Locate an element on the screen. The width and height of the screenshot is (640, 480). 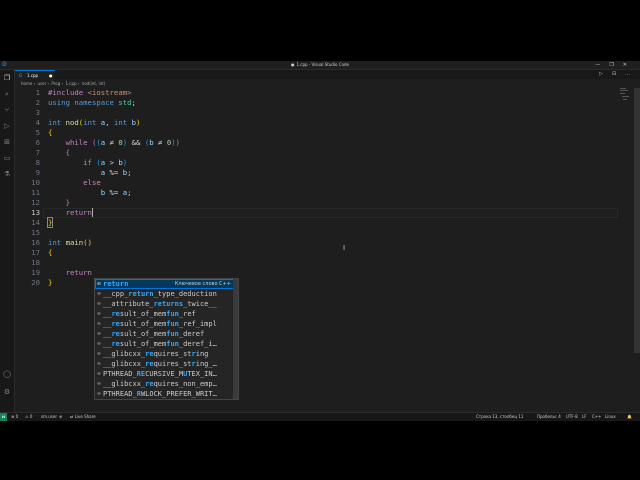
vertical-scrollbar is located at coordinates (637, 220).